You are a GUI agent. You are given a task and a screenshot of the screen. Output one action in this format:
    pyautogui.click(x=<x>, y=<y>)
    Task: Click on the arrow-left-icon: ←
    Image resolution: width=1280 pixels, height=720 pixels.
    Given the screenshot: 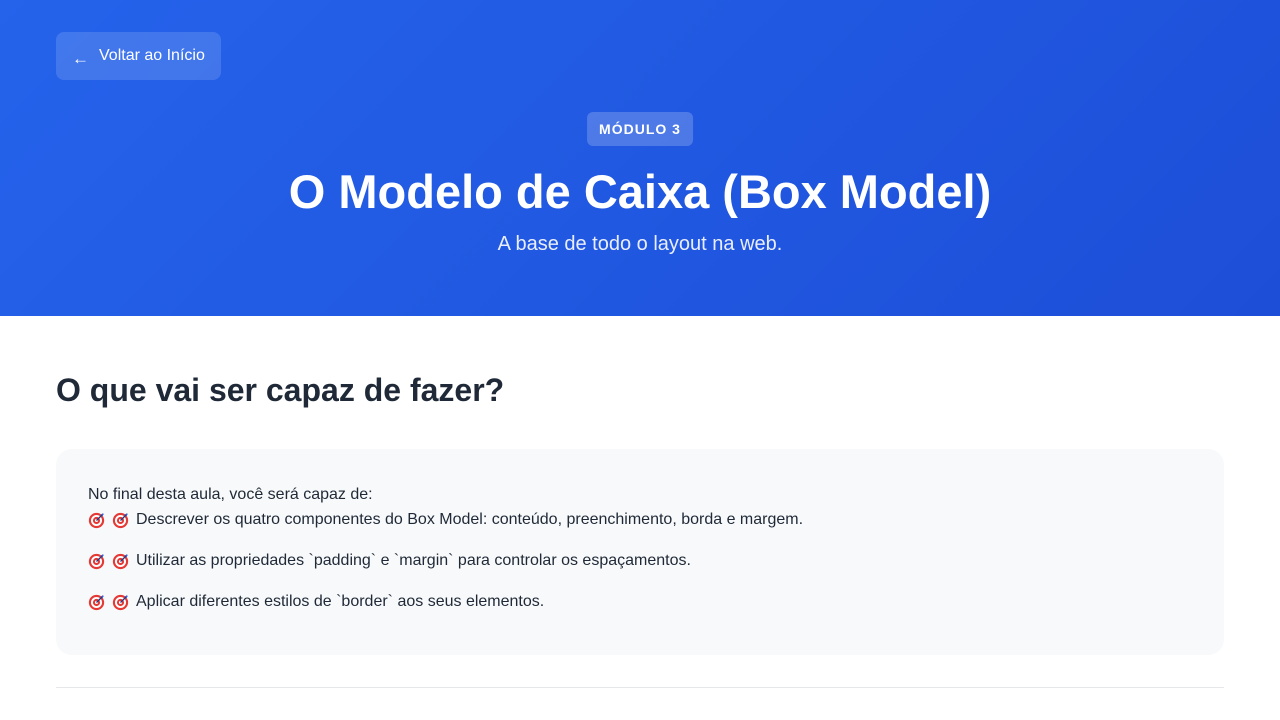 What is the action you would take?
    pyautogui.click(x=80, y=58)
    